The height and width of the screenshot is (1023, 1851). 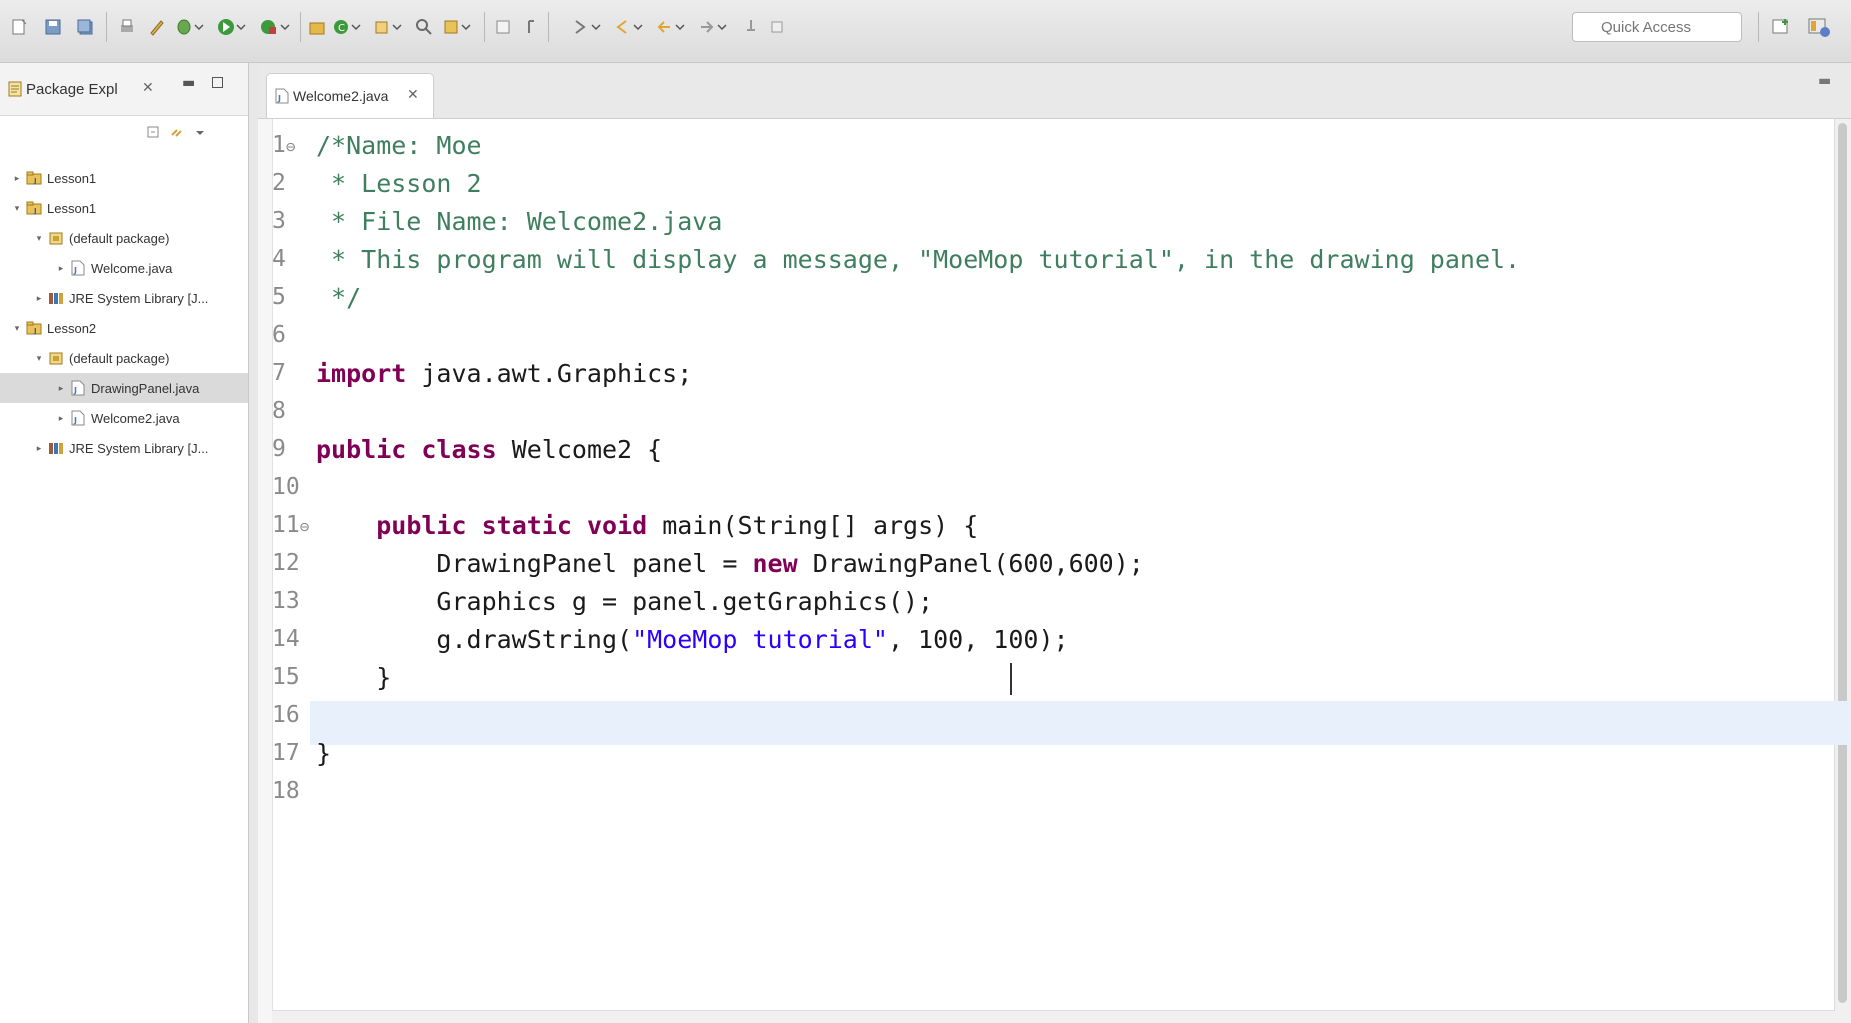 I want to click on last-edit-icon, so click(x=777, y=27).